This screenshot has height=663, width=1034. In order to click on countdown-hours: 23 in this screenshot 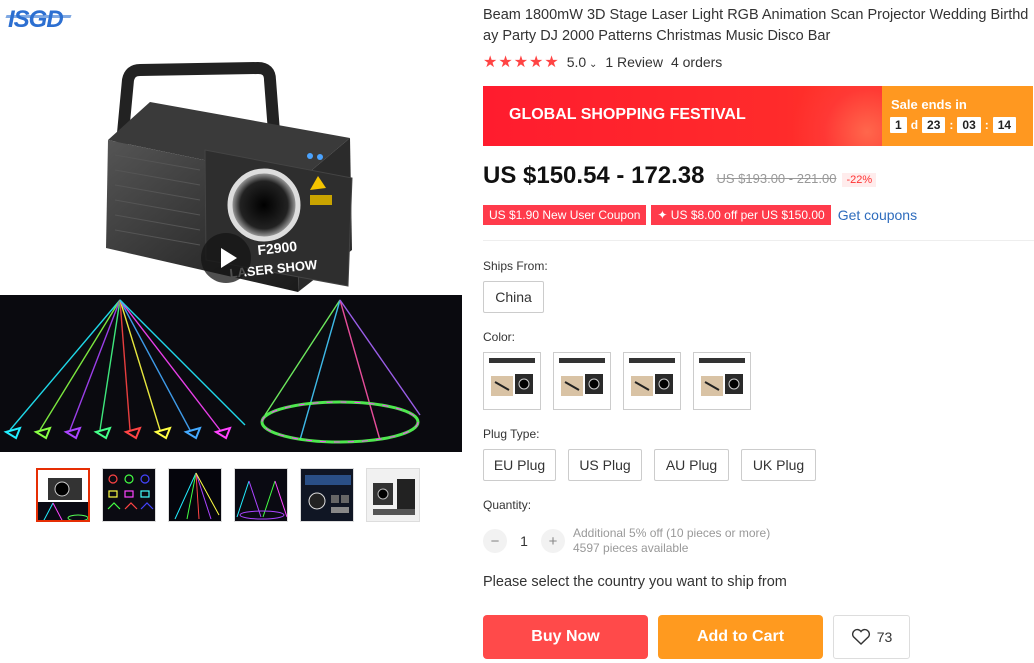, I will do `click(934, 125)`.